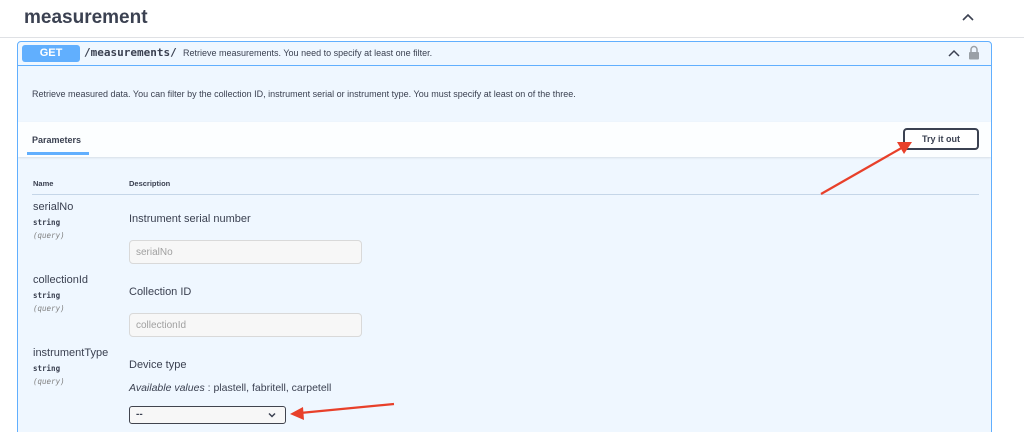 The width and height of the screenshot is (1024, 432). What do you see at coordinates (245, 252) in the screenshot?
I see `serialno-input` at bounding box center [245, 252].